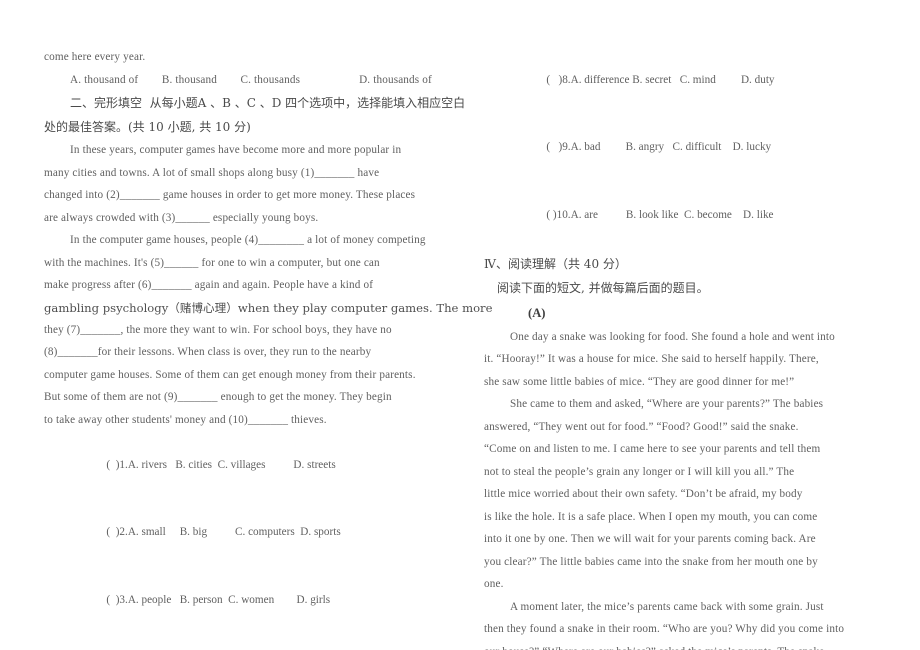 This screenshot has height=650, width=920. Describe the element at coordinates (268, 103) in the screenshot. I see `section-two-title-line-1: 二、完形填空 从每小题A 、B 、C 、D 四个选项中，选择能填入相应空白` at that location.